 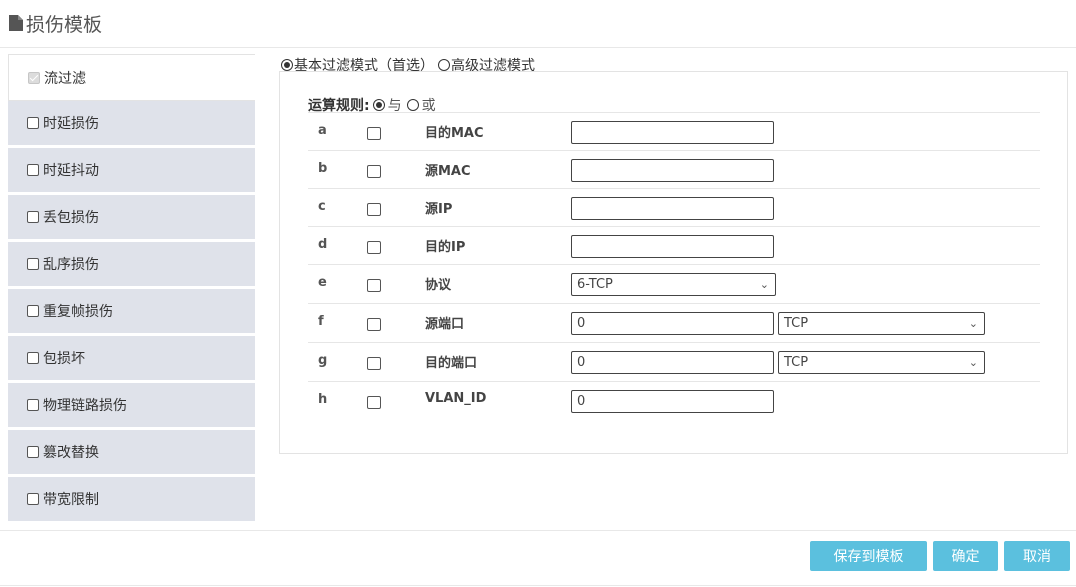 What do you see at coordinates (131, 405) in the screenshot?
I see `sidebar-item-physical-link: 物理链路损伤` at bounding box center [131, 405].